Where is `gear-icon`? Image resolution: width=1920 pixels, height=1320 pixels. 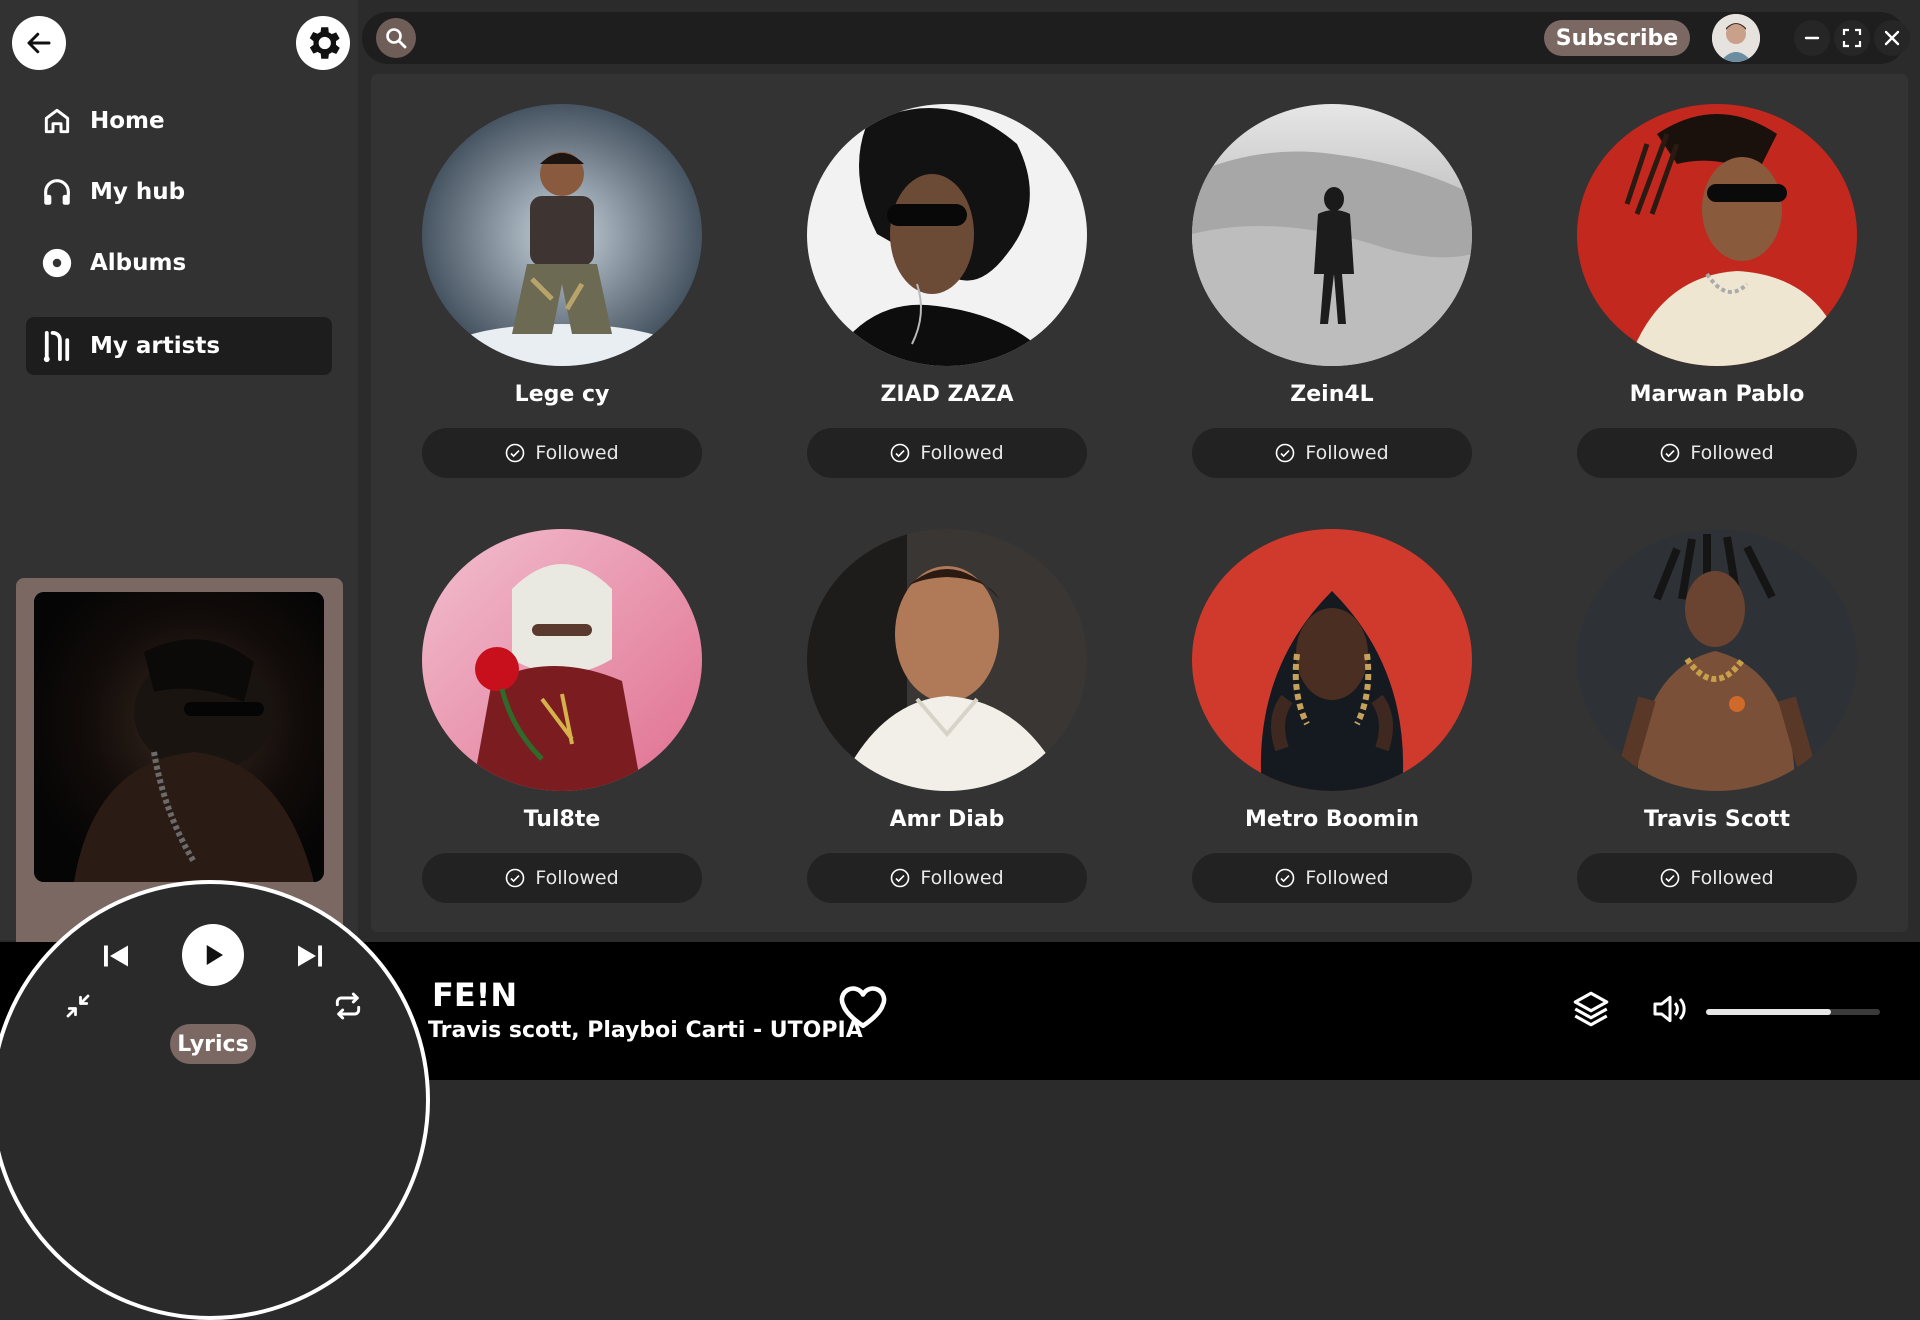 gear-icon is located at coordinates (324, 43).